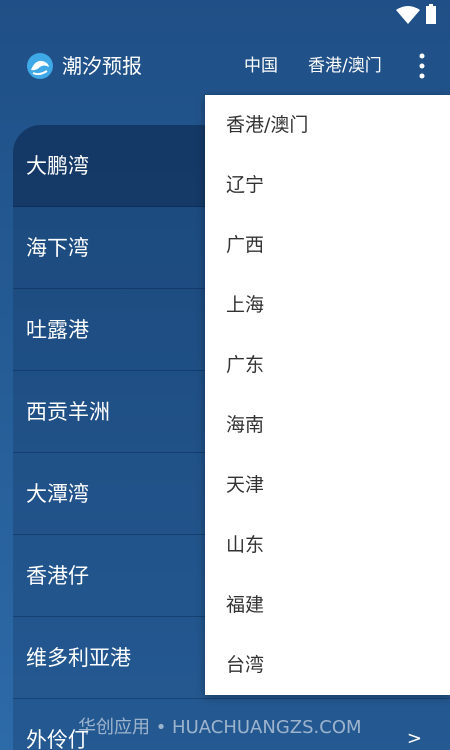 The width and height of the screenshot is (450, 750). I want to click on station-name: 维多利亚港, so click(78, 658).